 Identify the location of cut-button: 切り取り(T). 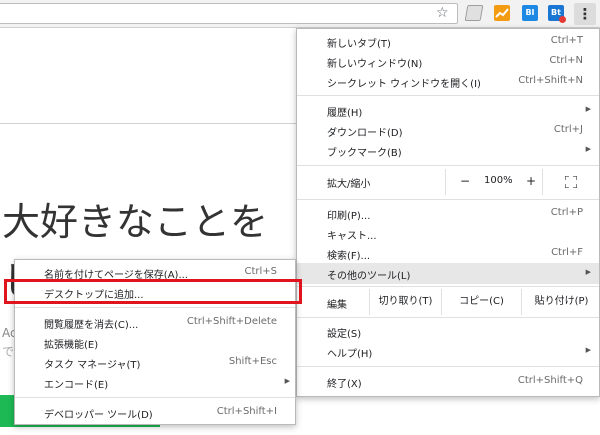
(405, 302).